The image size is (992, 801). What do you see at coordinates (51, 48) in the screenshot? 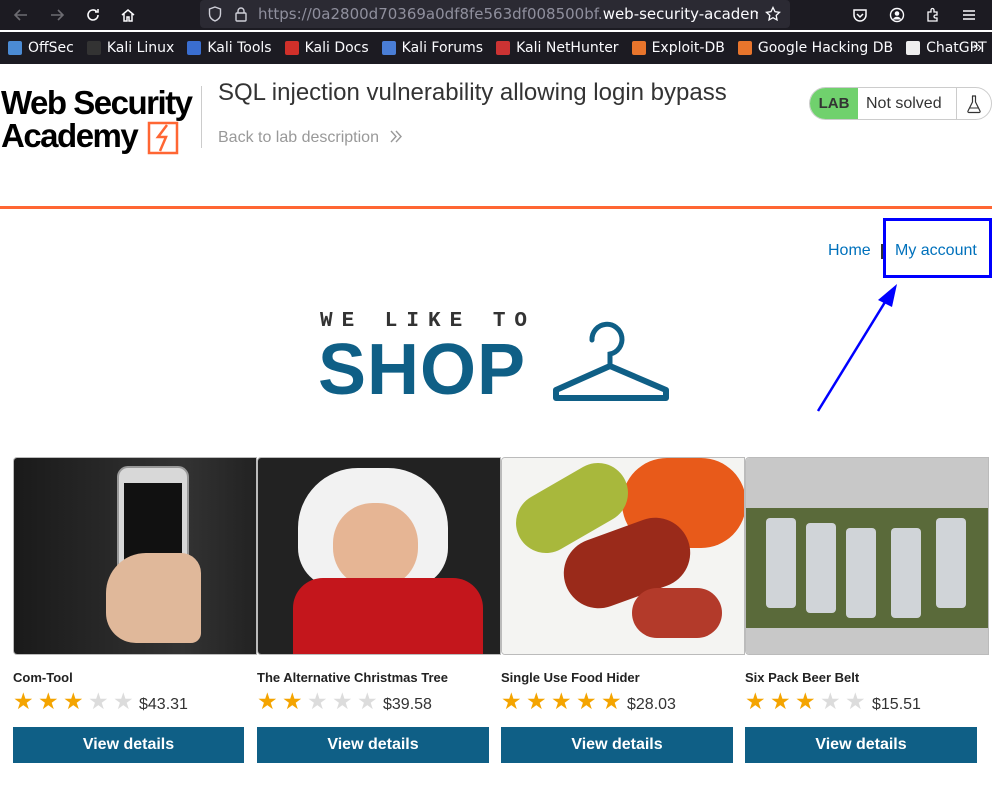
I see `bookmark-label: OffSec` at bounding box center [51, 48].